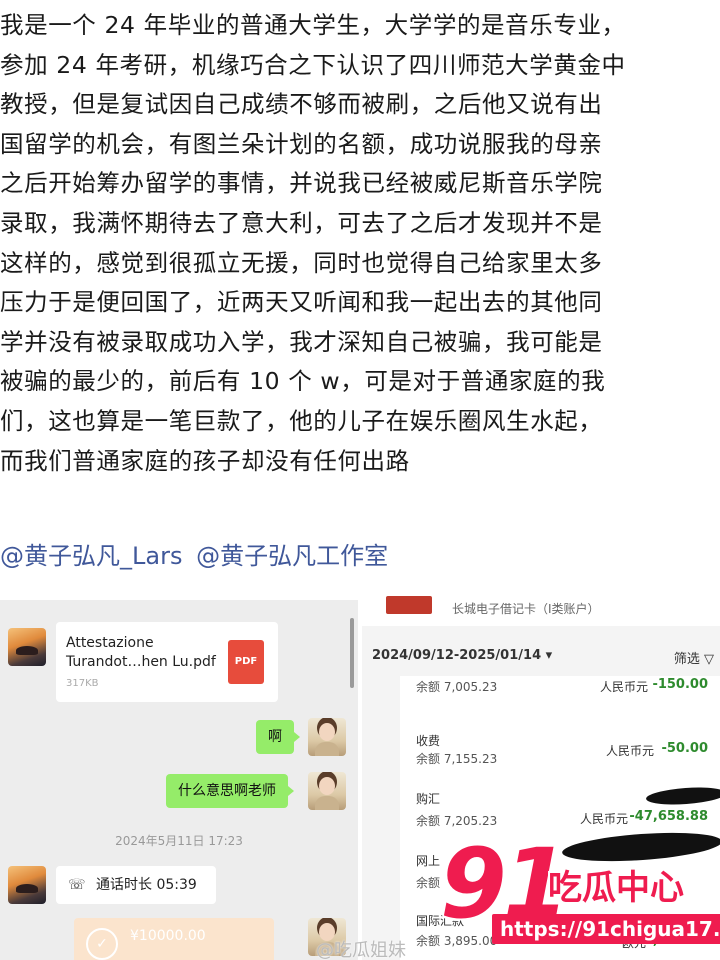 This screenshot has height=960, width=720. I want to click on post-line: 录取，我满怀期待去了意大利，可去了之后才发现并不是, so click(301, 222).